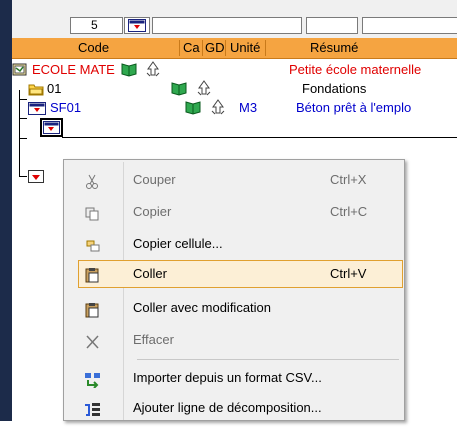 This screenshot has width=457, height=428. What do you see at coordinates (218, 109) in the screenshot?
I see `recycle-icon` at bounding box center [218, 109].